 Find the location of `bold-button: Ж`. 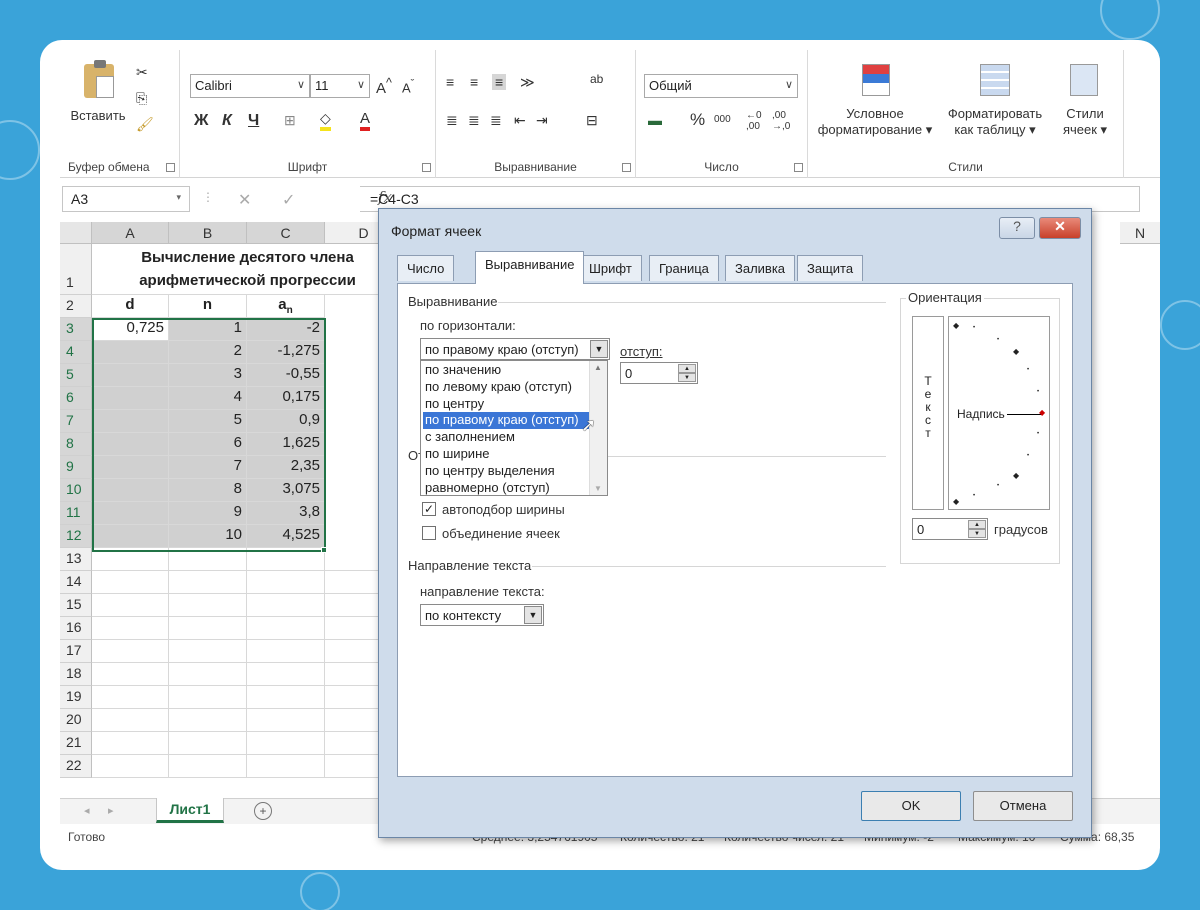

bold-button: Ж is located at coordinates (201, 121).